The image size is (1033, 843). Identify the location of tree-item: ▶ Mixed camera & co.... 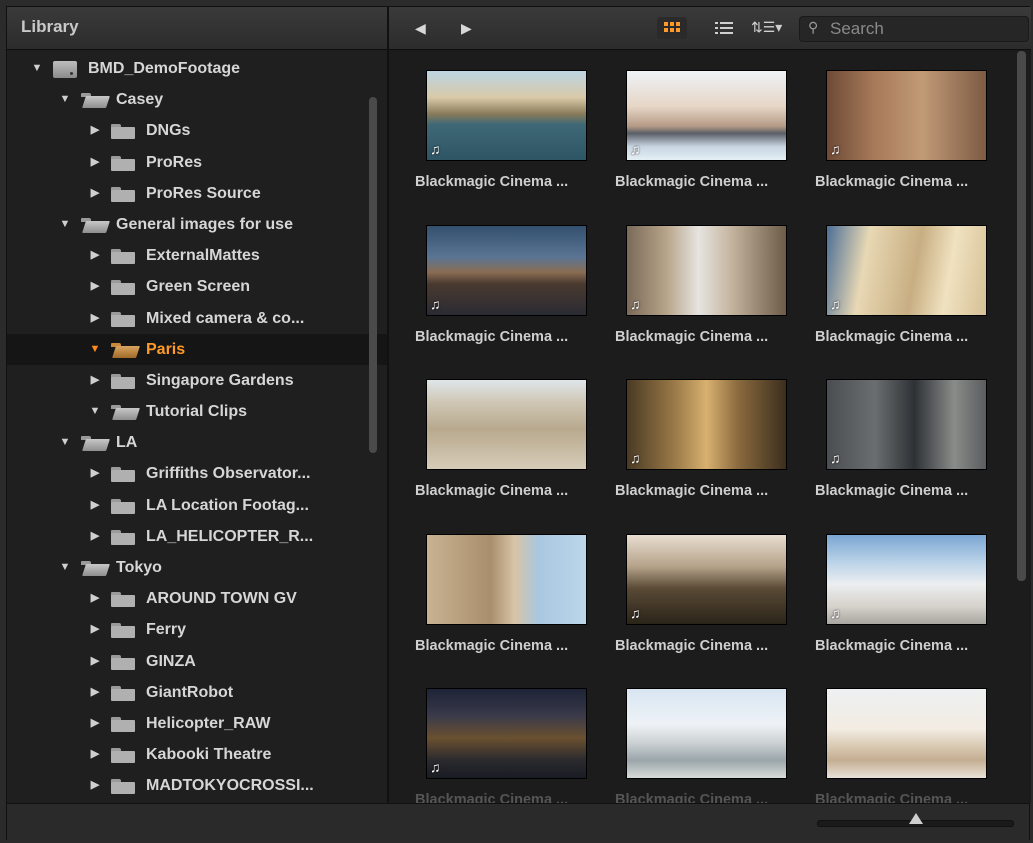
(197, 318).